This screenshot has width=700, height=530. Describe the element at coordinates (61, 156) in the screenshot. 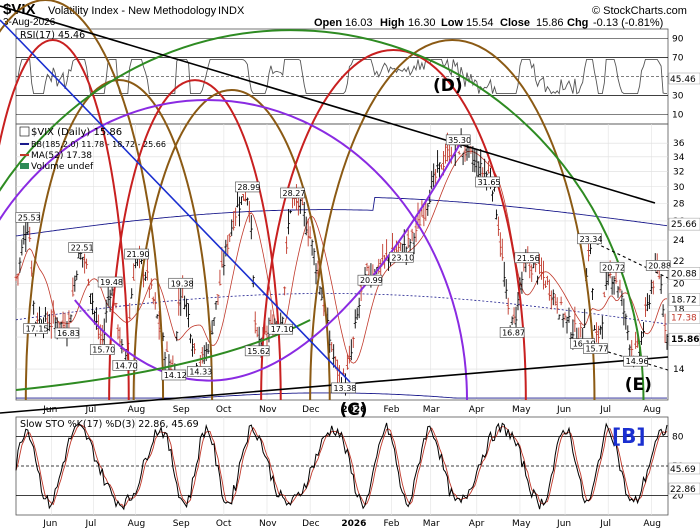

I see `legend-ma: MA(52) 17.38` at that location.